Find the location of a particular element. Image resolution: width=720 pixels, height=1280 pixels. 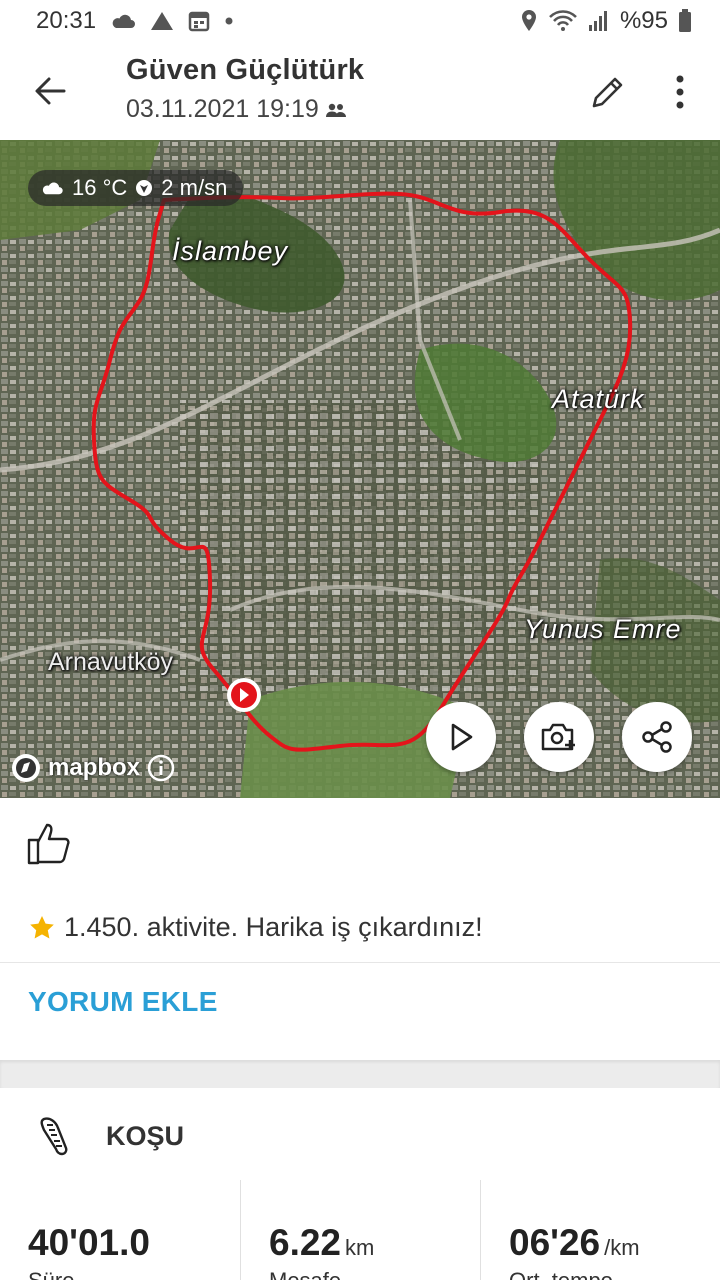

stat-distance-value: 6.22 is located at coordinates (305, 1242).